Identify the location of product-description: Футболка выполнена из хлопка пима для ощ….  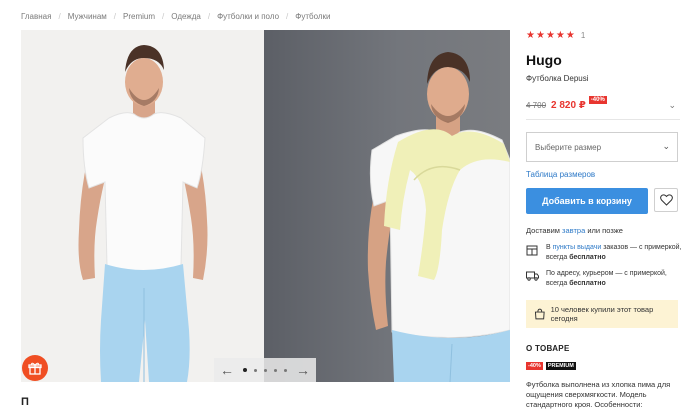
(598, 394).